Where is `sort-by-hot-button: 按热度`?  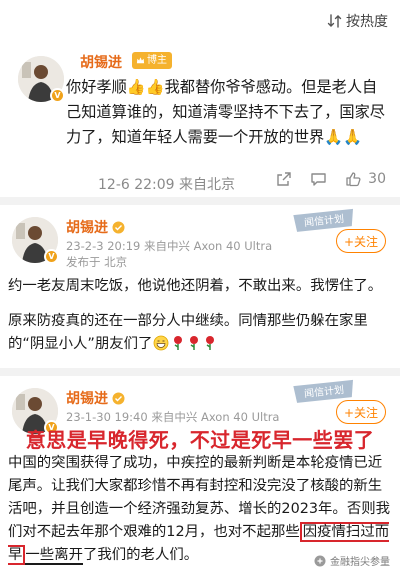
sort-by-hot-button: 按热度 is located at coordinates (357, 21).